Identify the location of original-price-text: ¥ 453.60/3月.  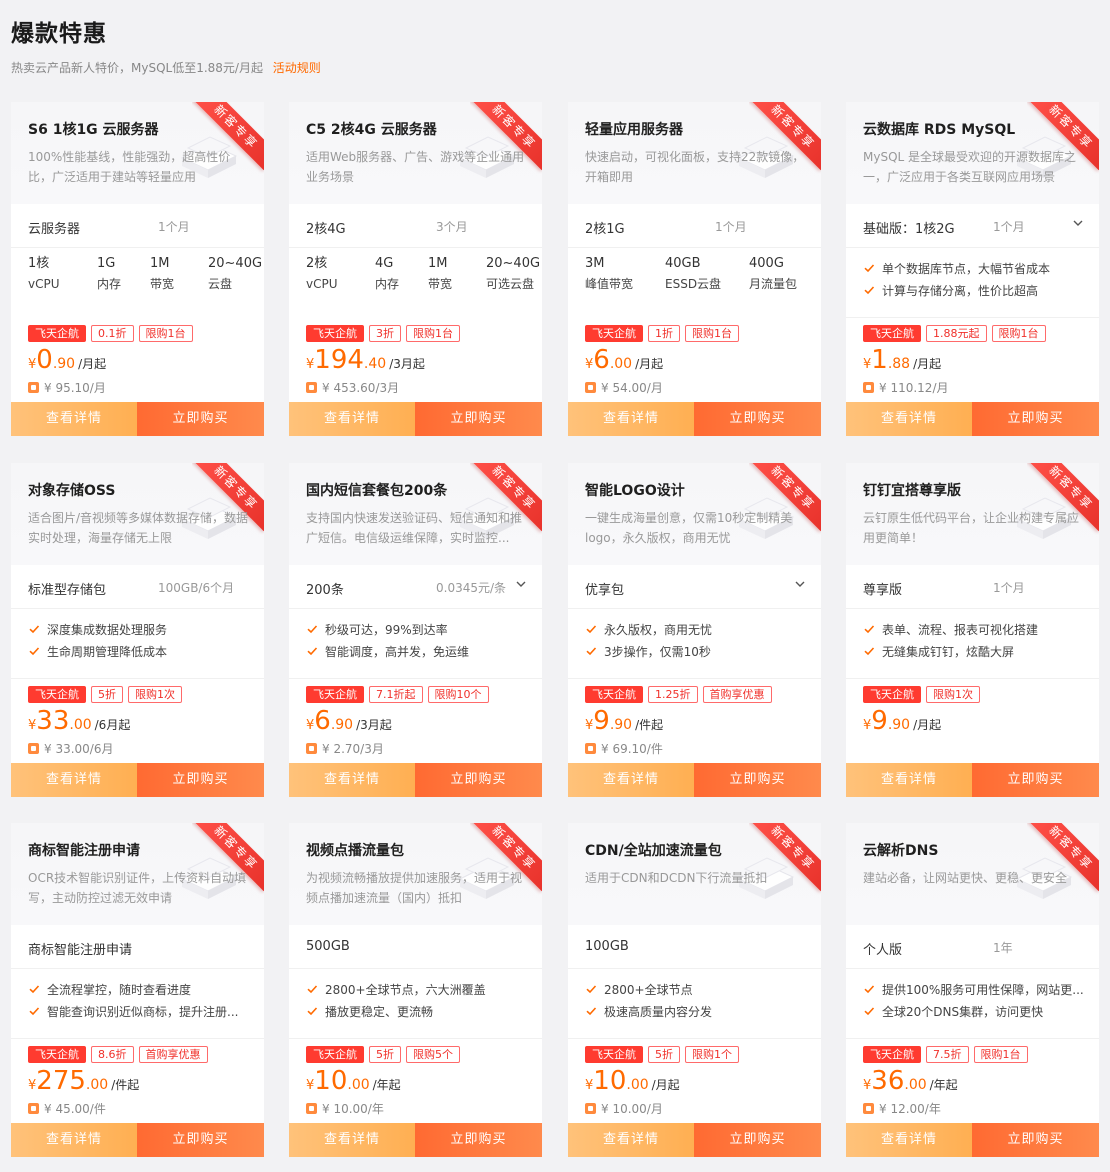
(361, 388).